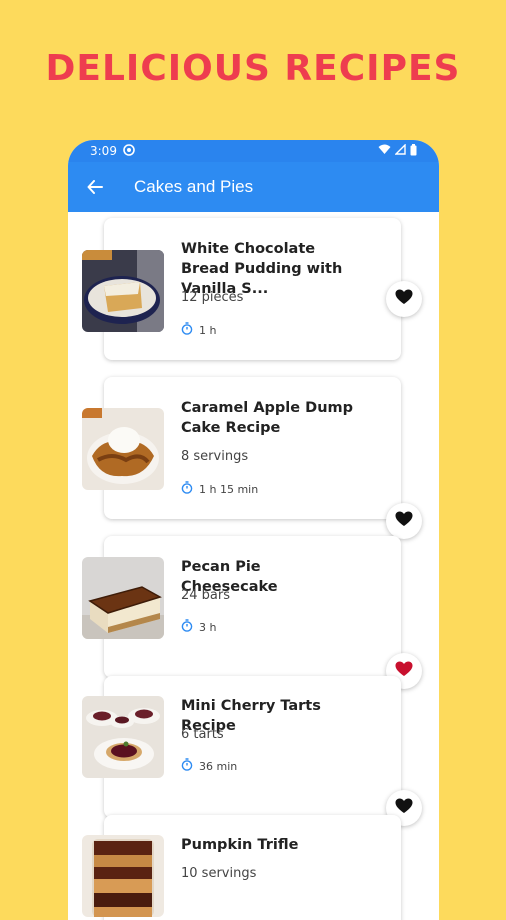 Image resolution: width=506 pixels, height=920 pixels. I want to click on notification-icon, so click(129, 151).